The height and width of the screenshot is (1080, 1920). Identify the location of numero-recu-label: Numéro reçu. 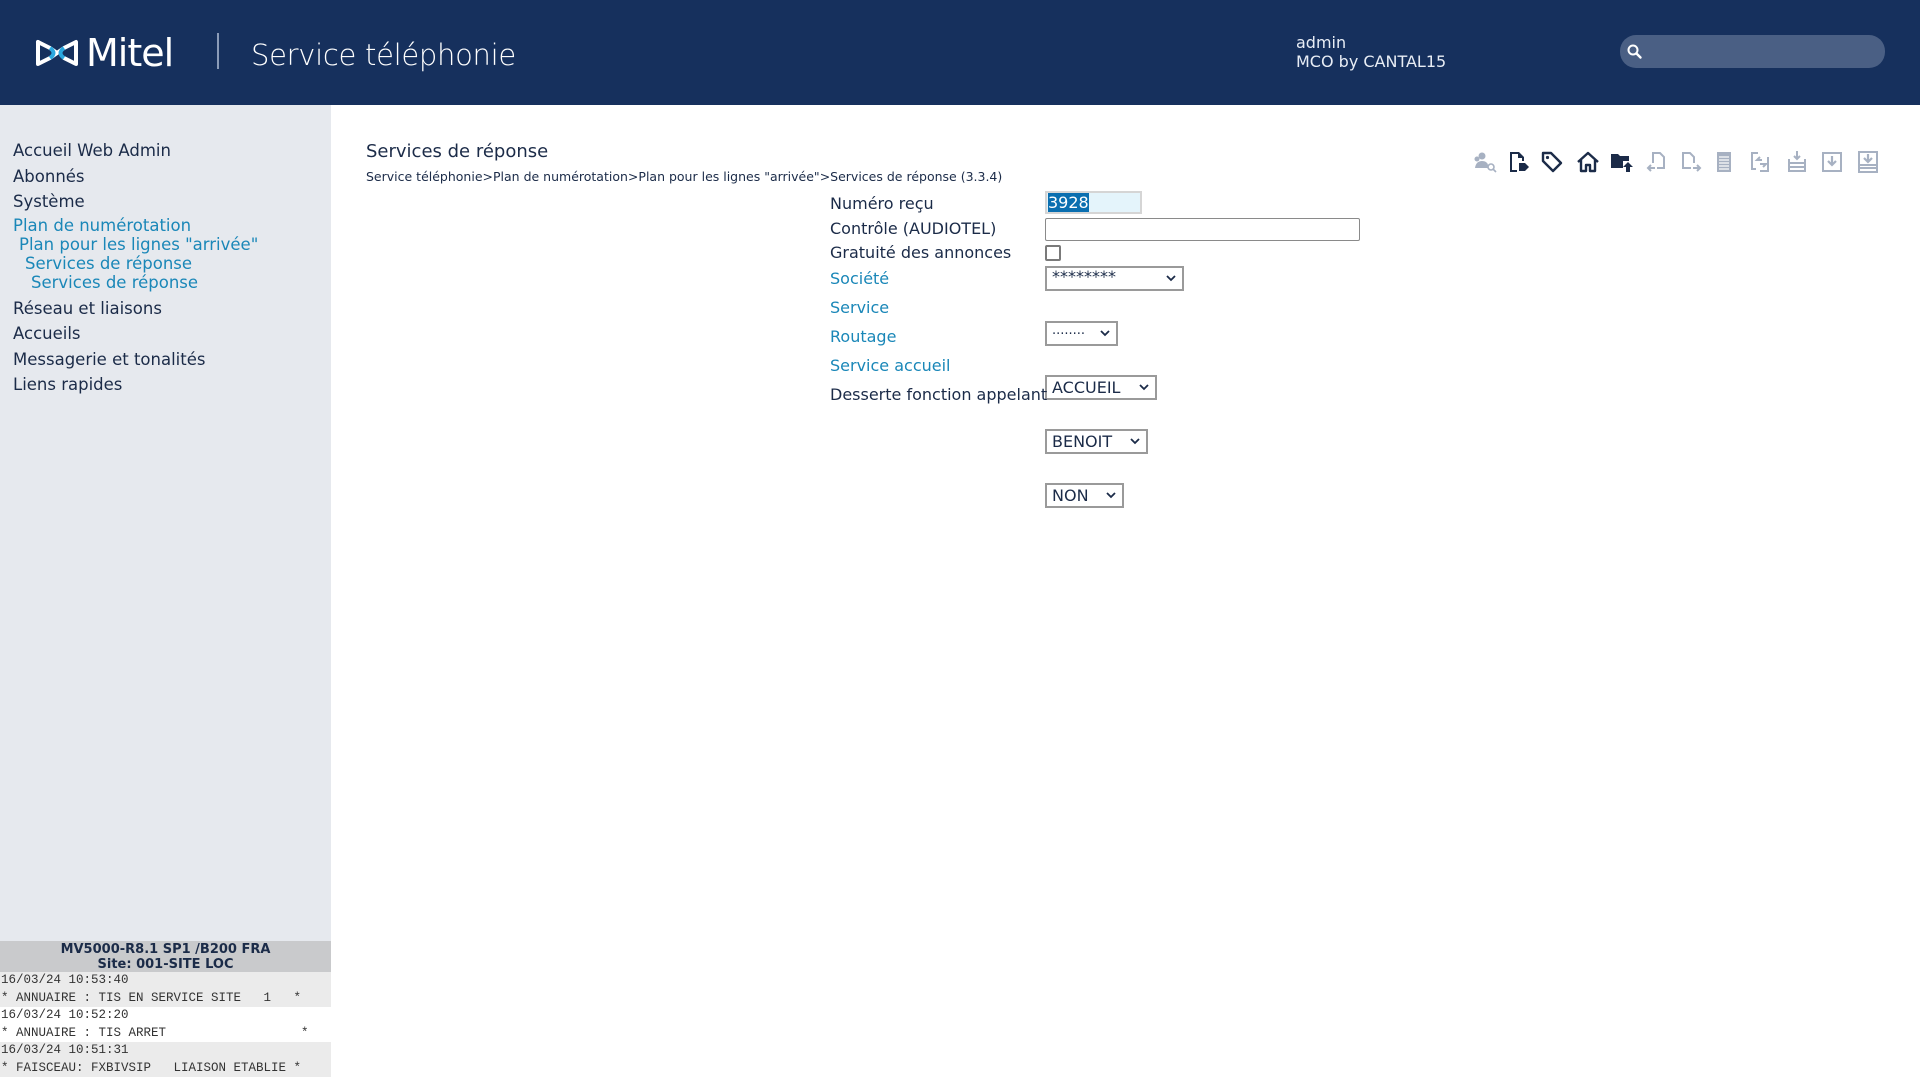
(882, 203).